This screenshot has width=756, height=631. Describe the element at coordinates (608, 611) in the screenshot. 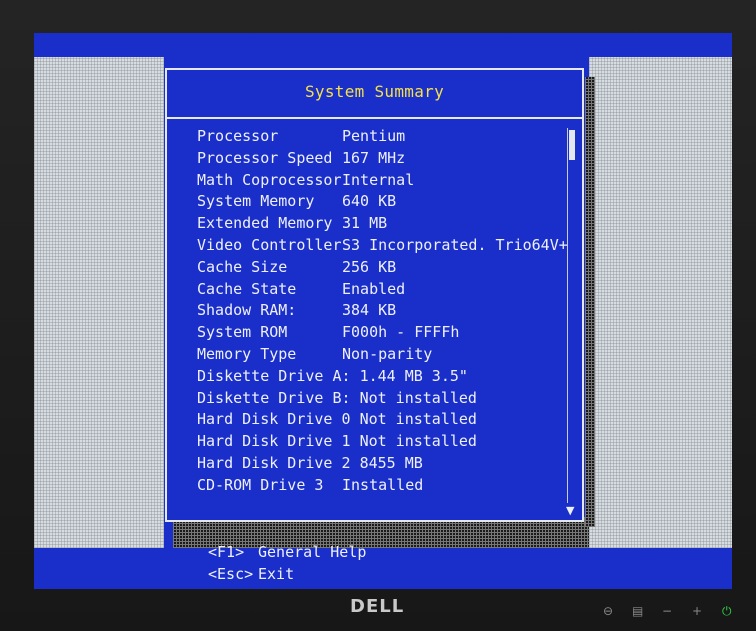

I see `input-source-icon: ⊖` at that location.